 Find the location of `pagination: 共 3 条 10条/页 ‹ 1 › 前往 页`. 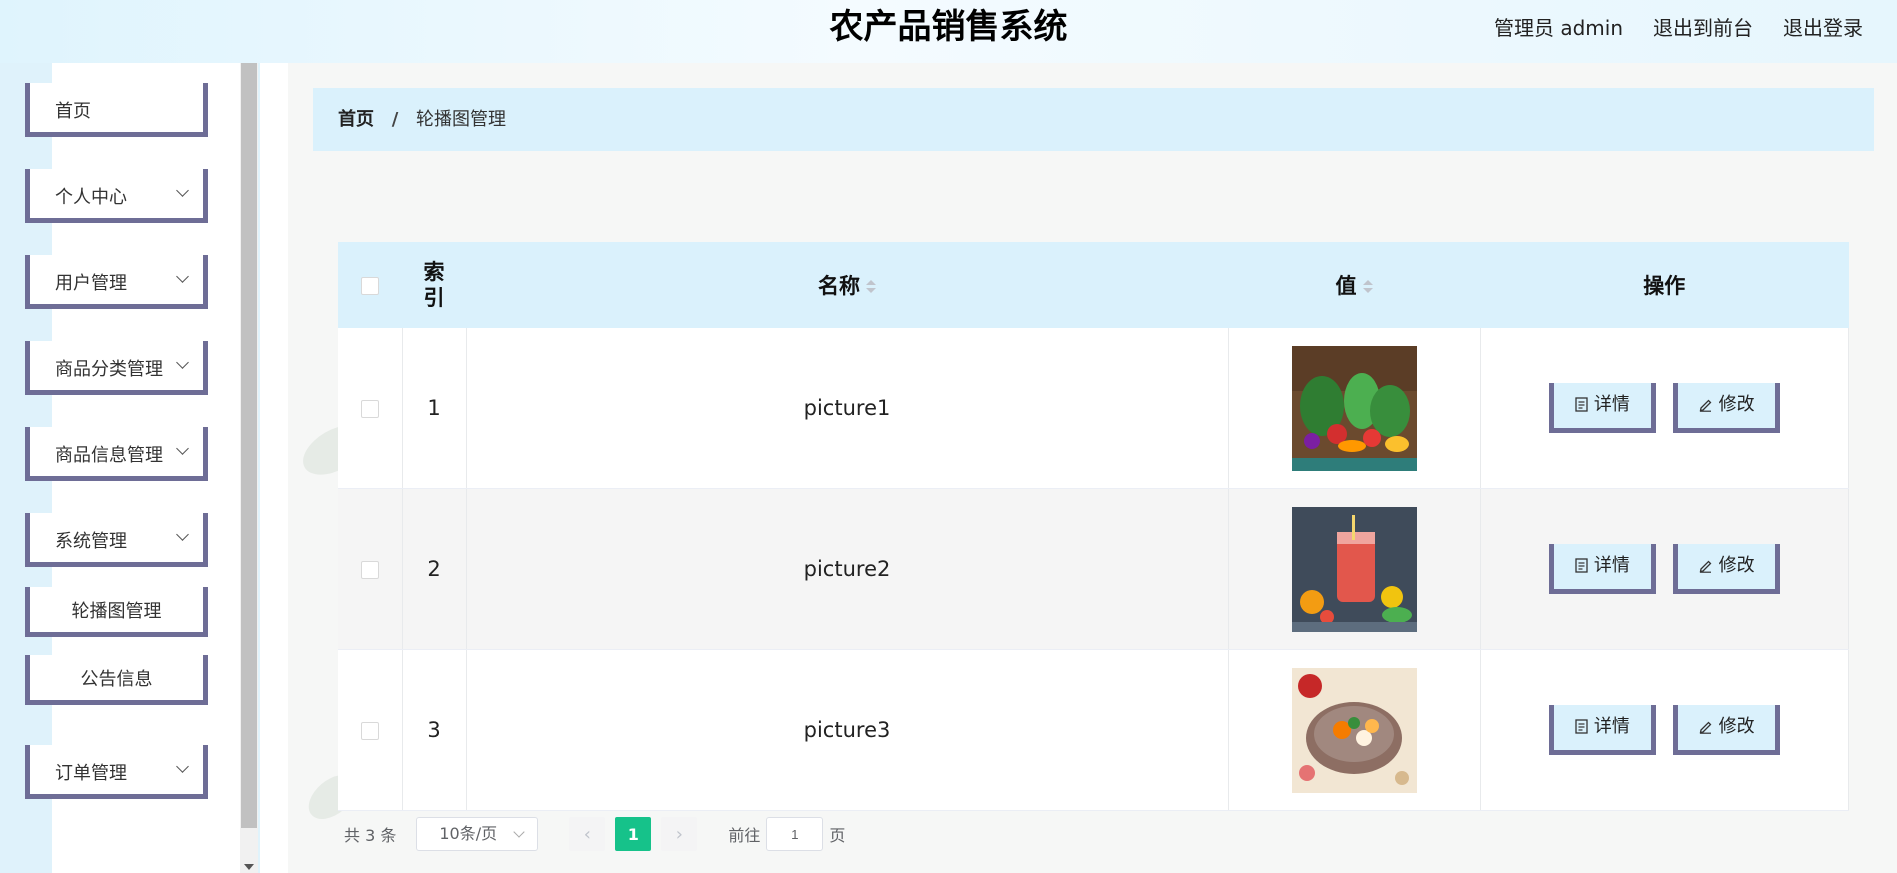

pagination: 共 3 条 10条/页 ‹ 1 › 前往 页 is located at coordinates (594, 834).